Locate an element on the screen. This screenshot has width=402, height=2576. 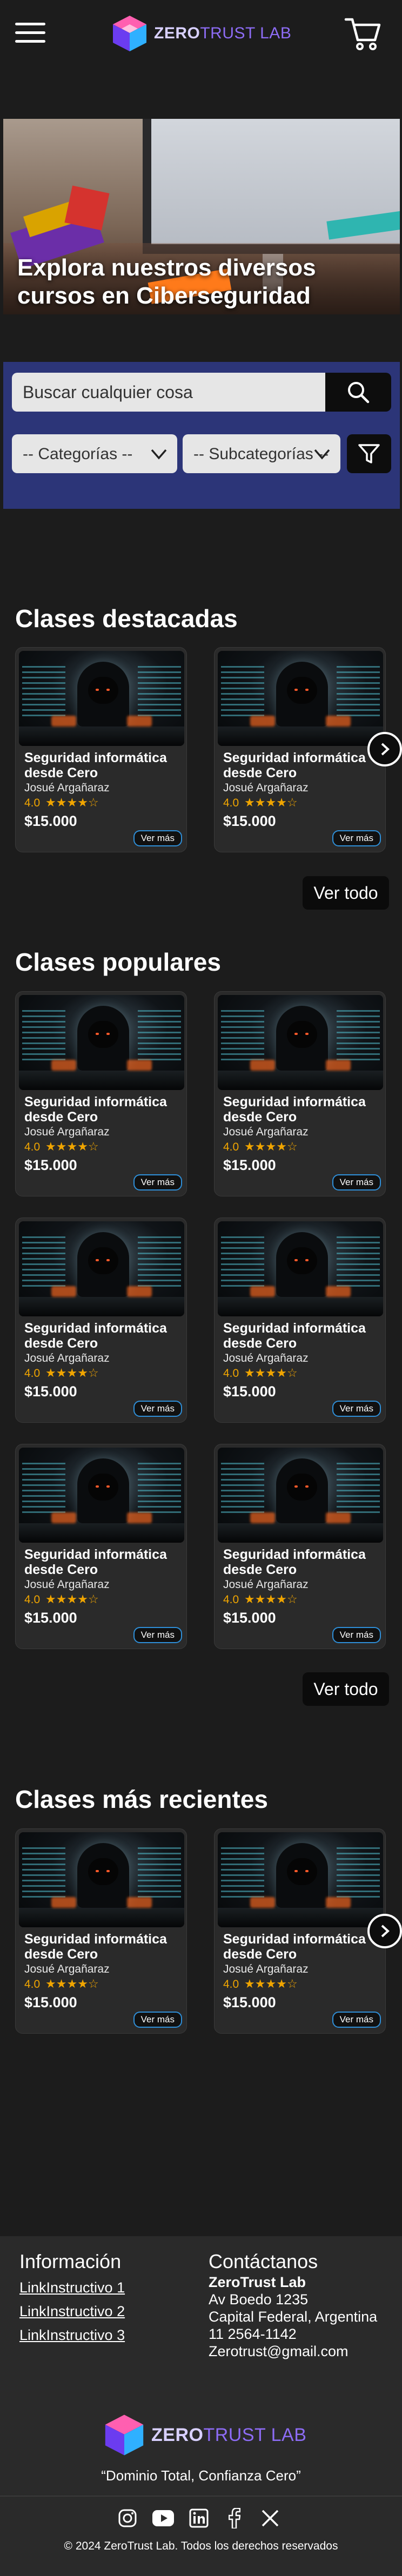
filter-icon is located at coordinates (369, 454).